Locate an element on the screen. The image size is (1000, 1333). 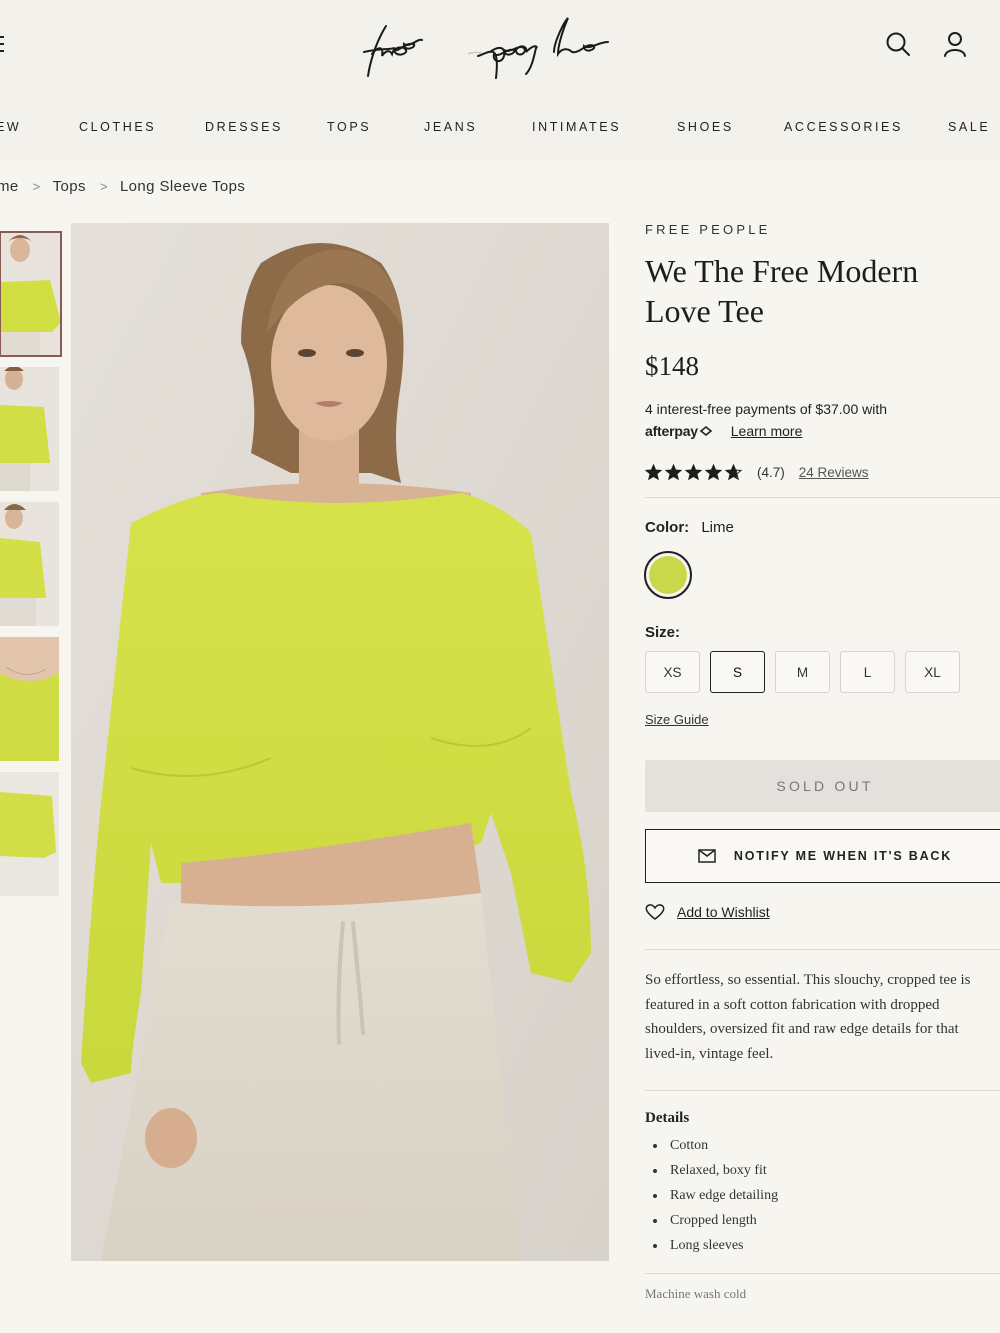
reviews-link: 24 Reviews is located at coordinates (834, 472).